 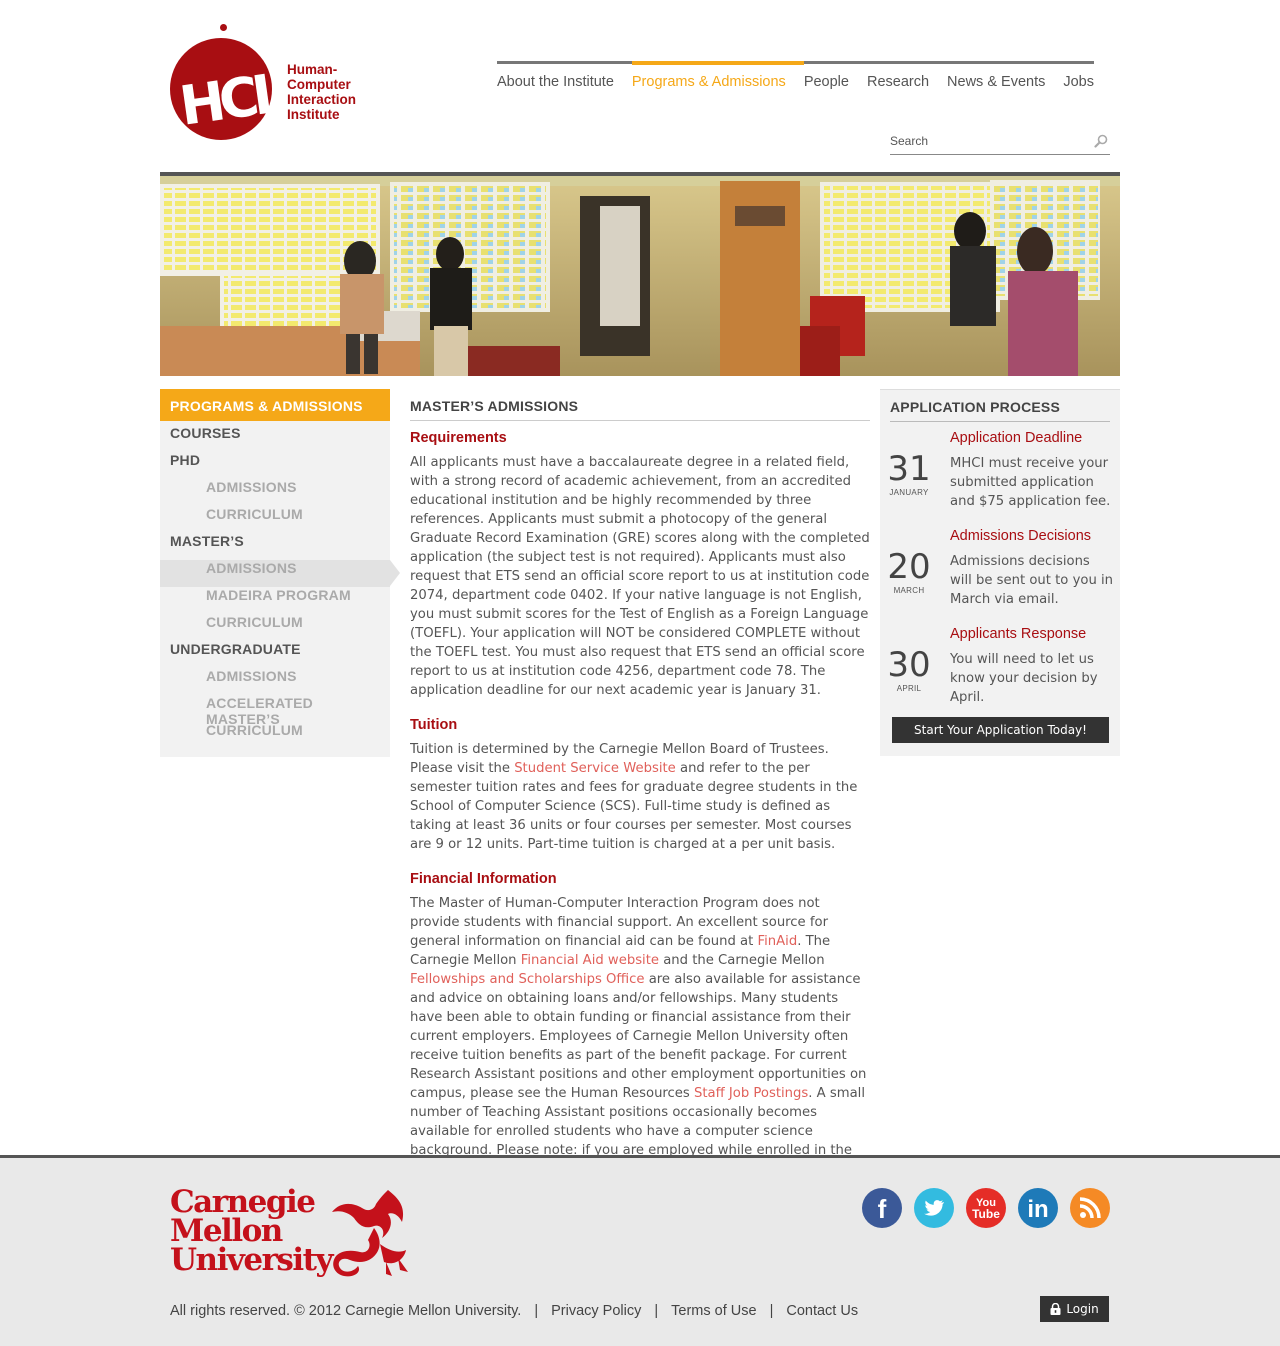 I want to click on start-application-button: Start Your Application Today!, so click(x=1000, y=730).